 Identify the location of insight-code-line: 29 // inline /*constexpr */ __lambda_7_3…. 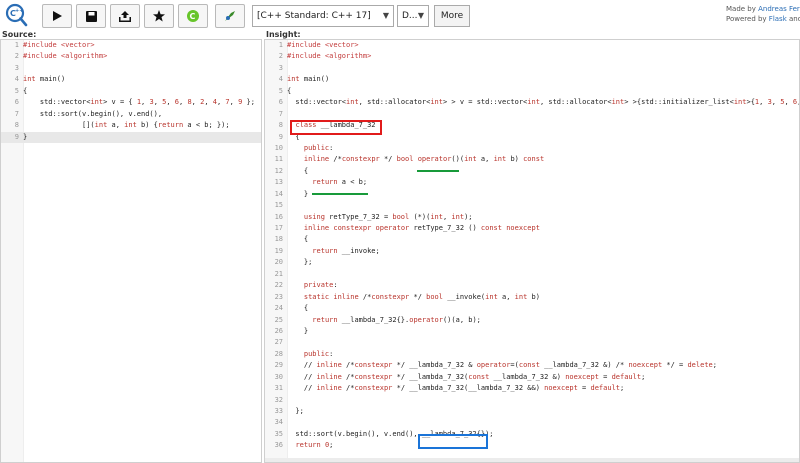
(532, 365).